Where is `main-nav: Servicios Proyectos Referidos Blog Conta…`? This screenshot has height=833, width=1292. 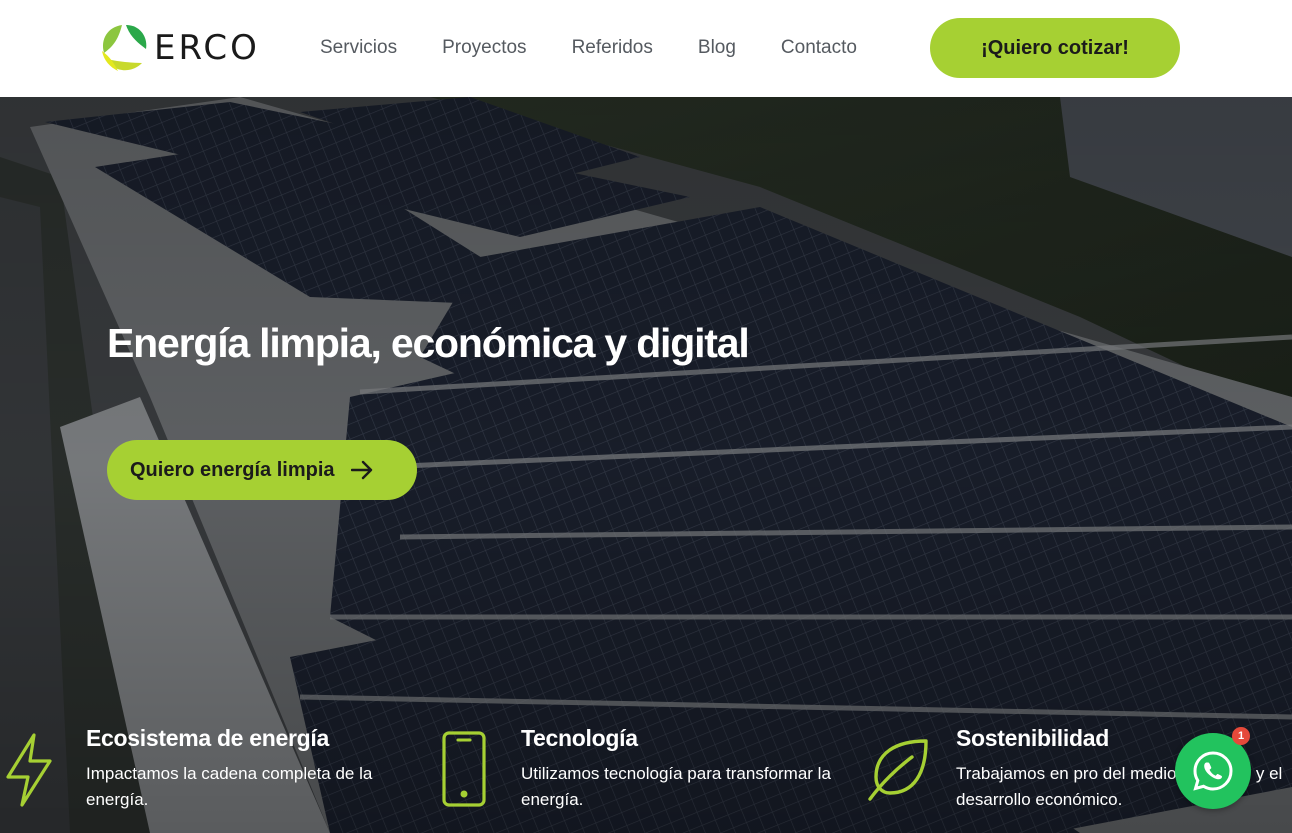
main-nav: Servicios Proyectos Referidos Blog Conta… is located at coordinates (611, 48).